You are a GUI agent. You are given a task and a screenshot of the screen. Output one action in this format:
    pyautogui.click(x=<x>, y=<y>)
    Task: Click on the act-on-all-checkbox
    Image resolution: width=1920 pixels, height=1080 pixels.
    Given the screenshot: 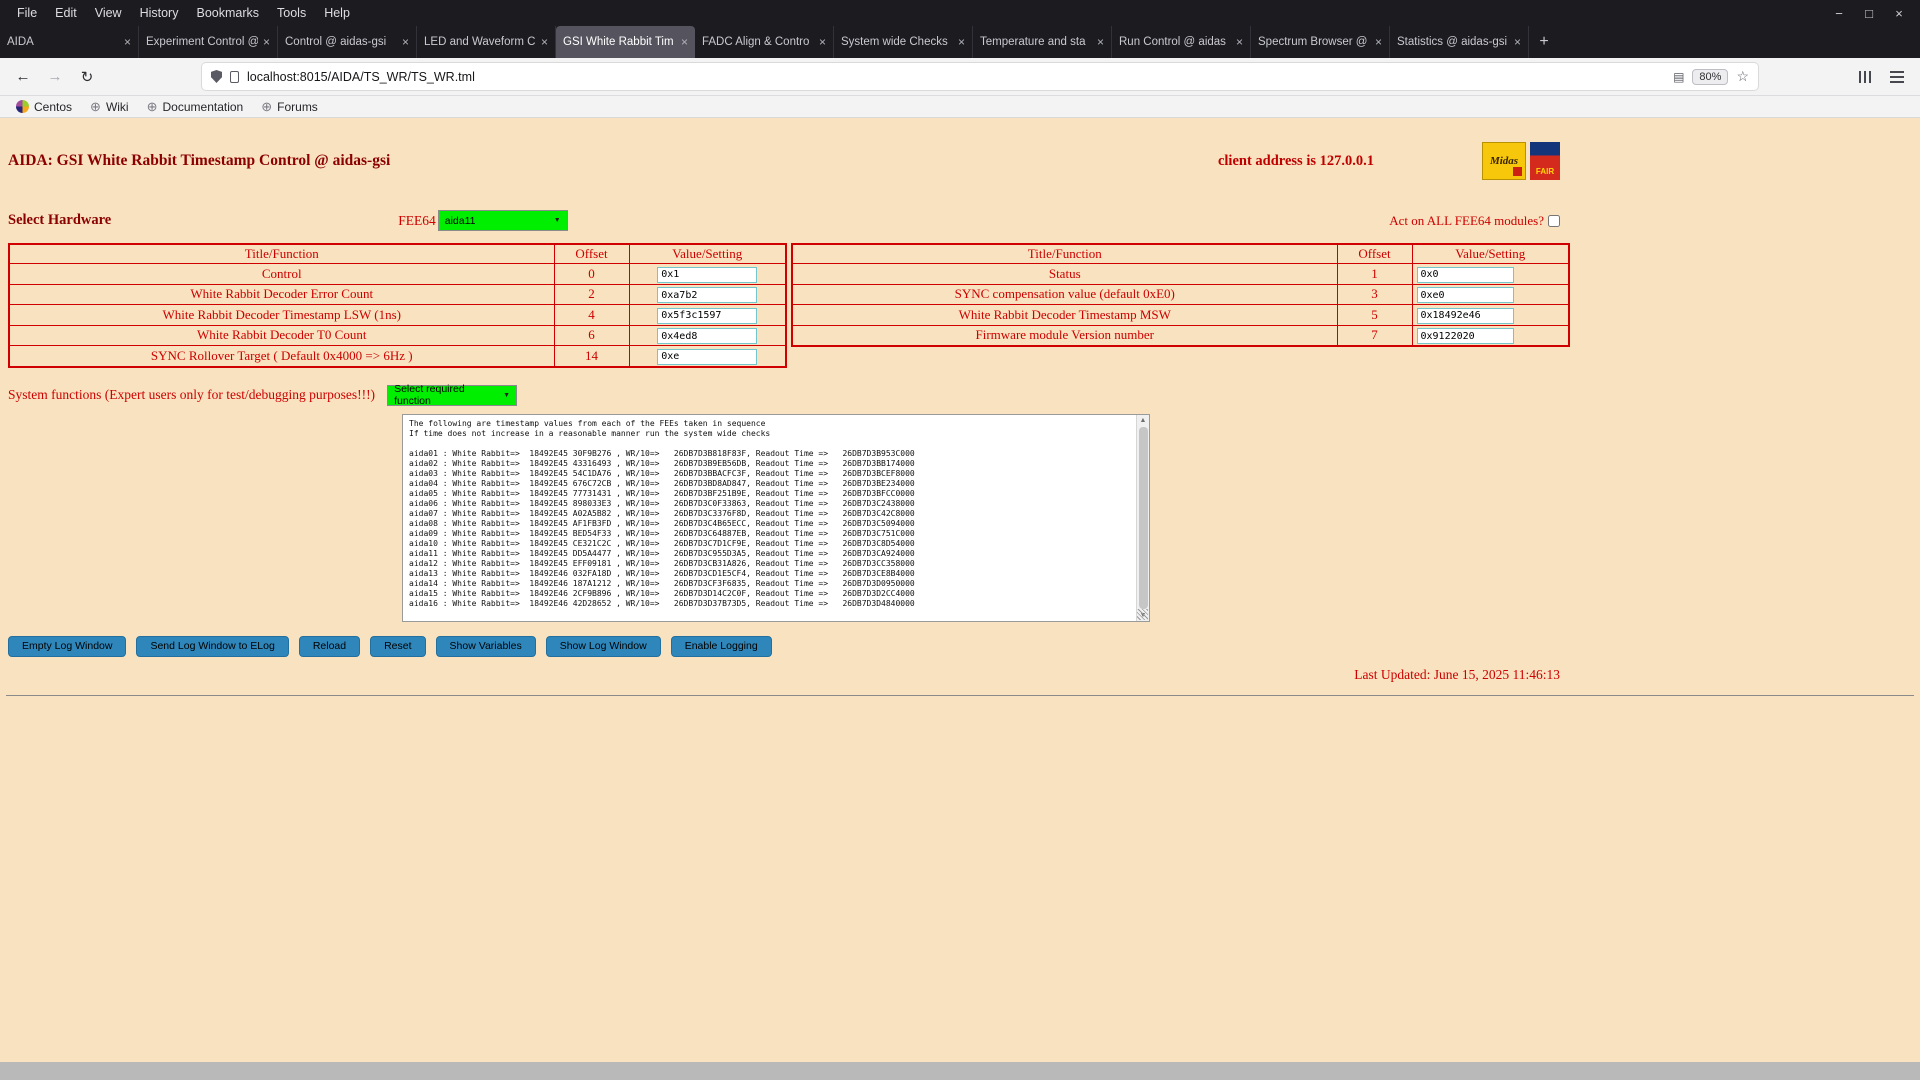 What is the action you would take?
    pyautogui.click(x=1554, y=220)
    